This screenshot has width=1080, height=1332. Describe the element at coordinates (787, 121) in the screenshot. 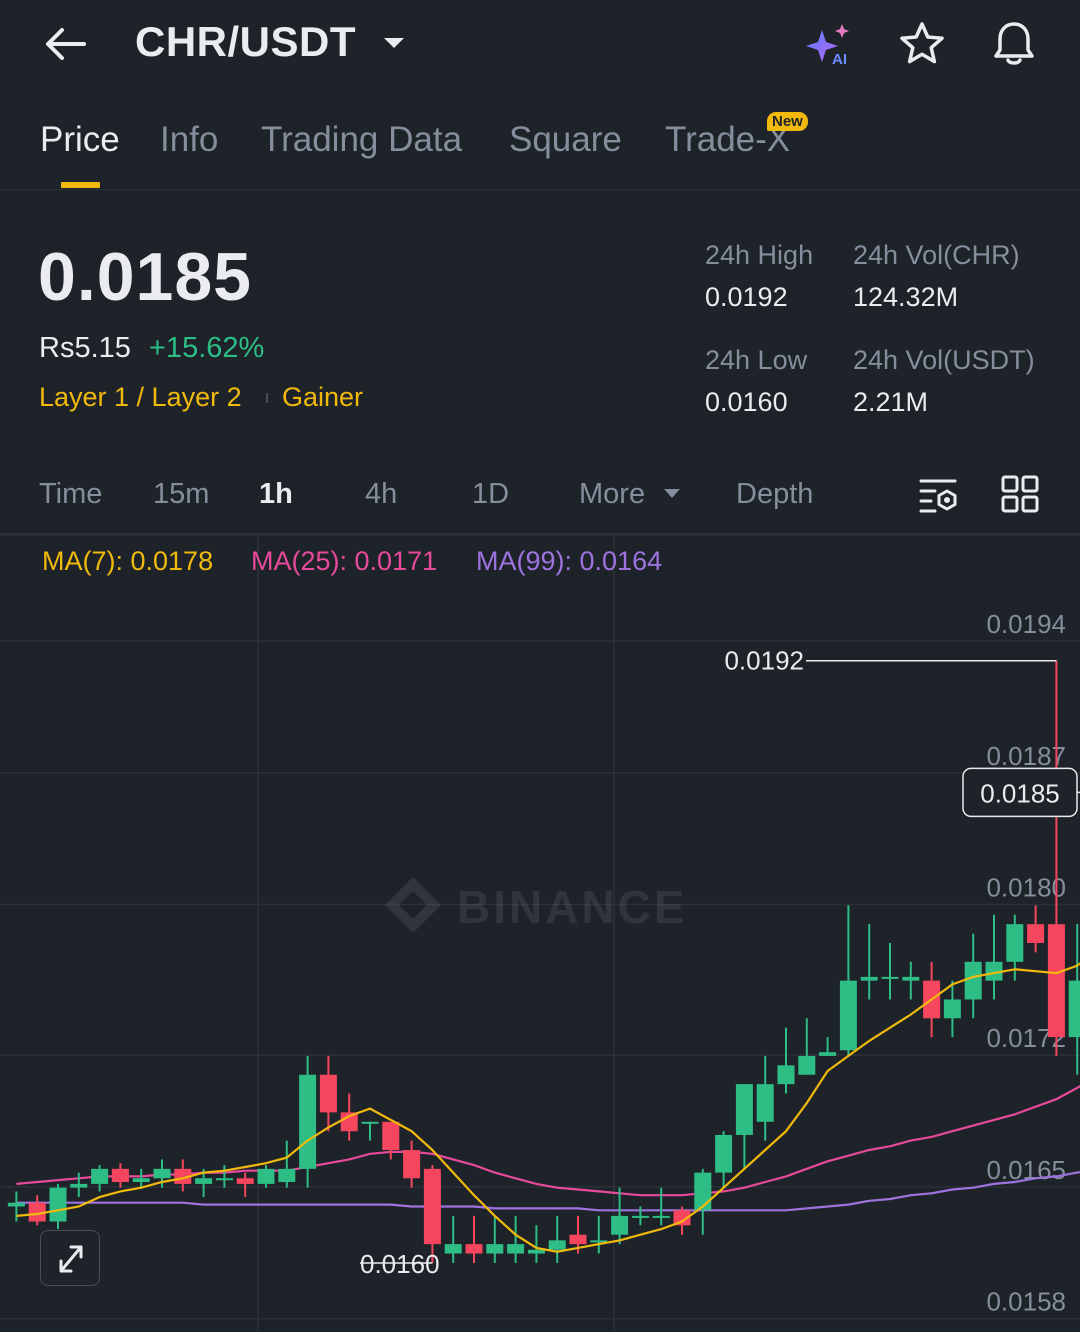

I see `new-badge: New` at that location.